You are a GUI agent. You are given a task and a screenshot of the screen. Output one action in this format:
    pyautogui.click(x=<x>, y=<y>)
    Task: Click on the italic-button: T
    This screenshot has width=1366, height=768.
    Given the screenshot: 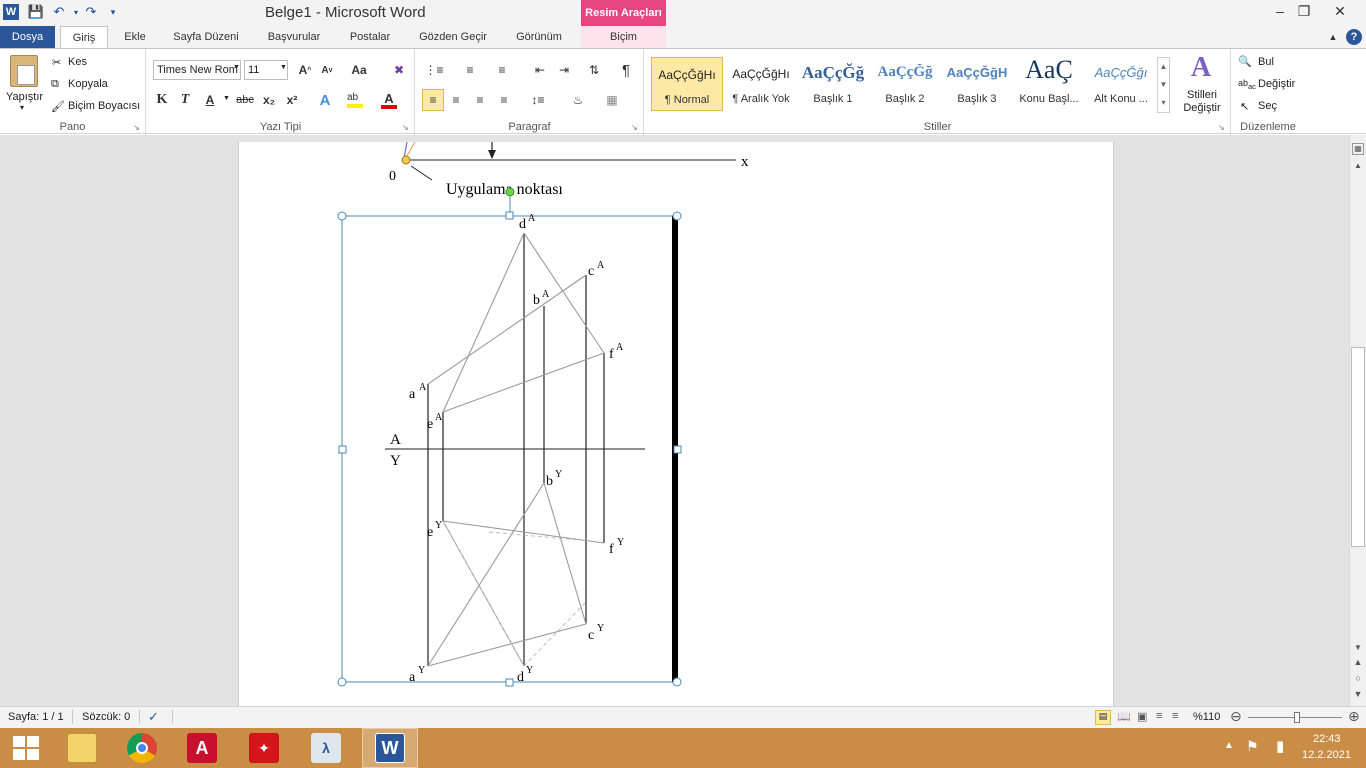 What is the action you would take?
    pyautogui.click(x=185, y=100)
    